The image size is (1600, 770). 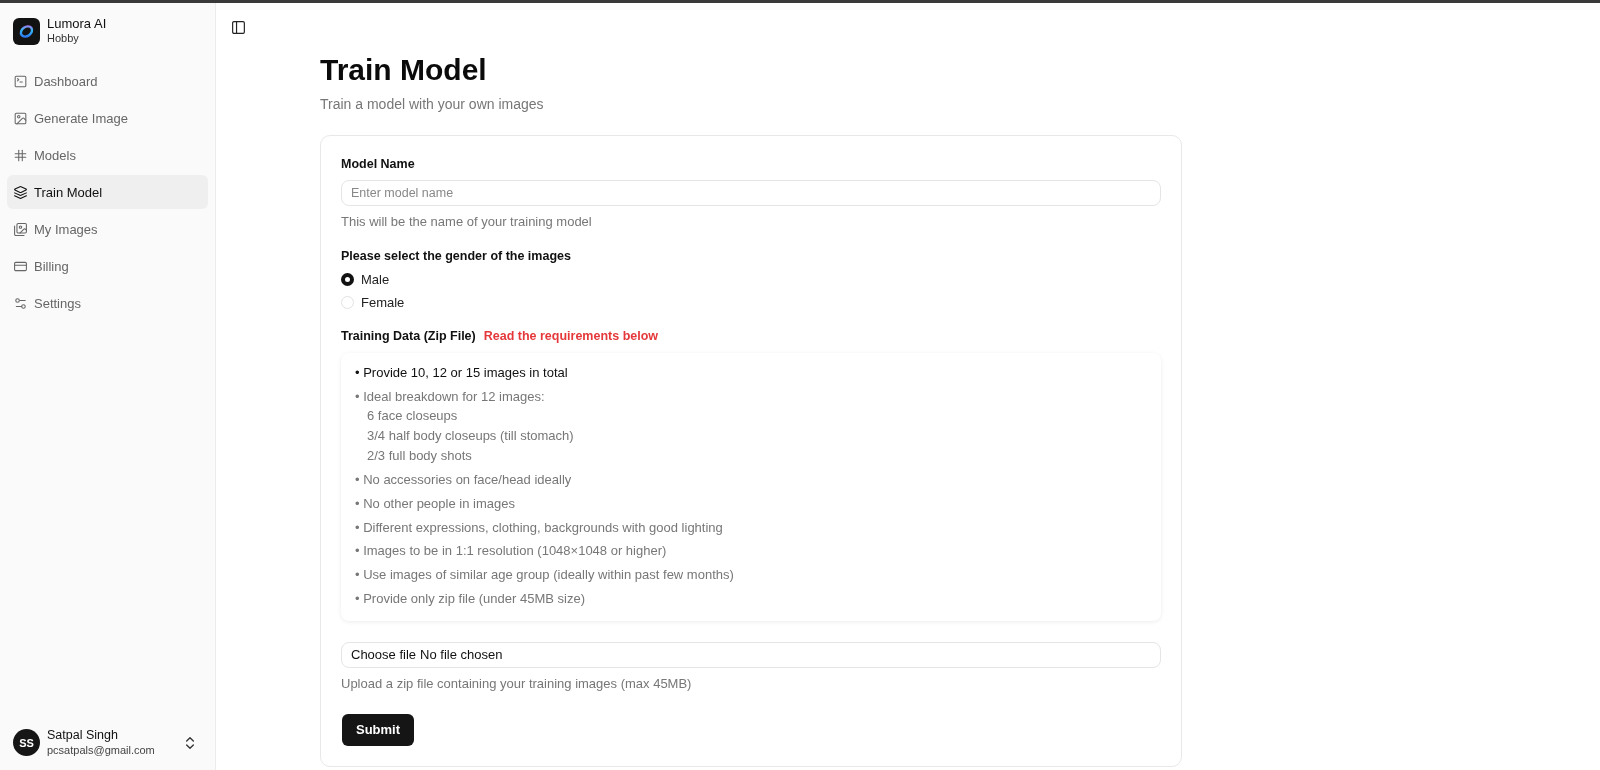 I want to click on terminal-icon, so click(x=20, y=81).